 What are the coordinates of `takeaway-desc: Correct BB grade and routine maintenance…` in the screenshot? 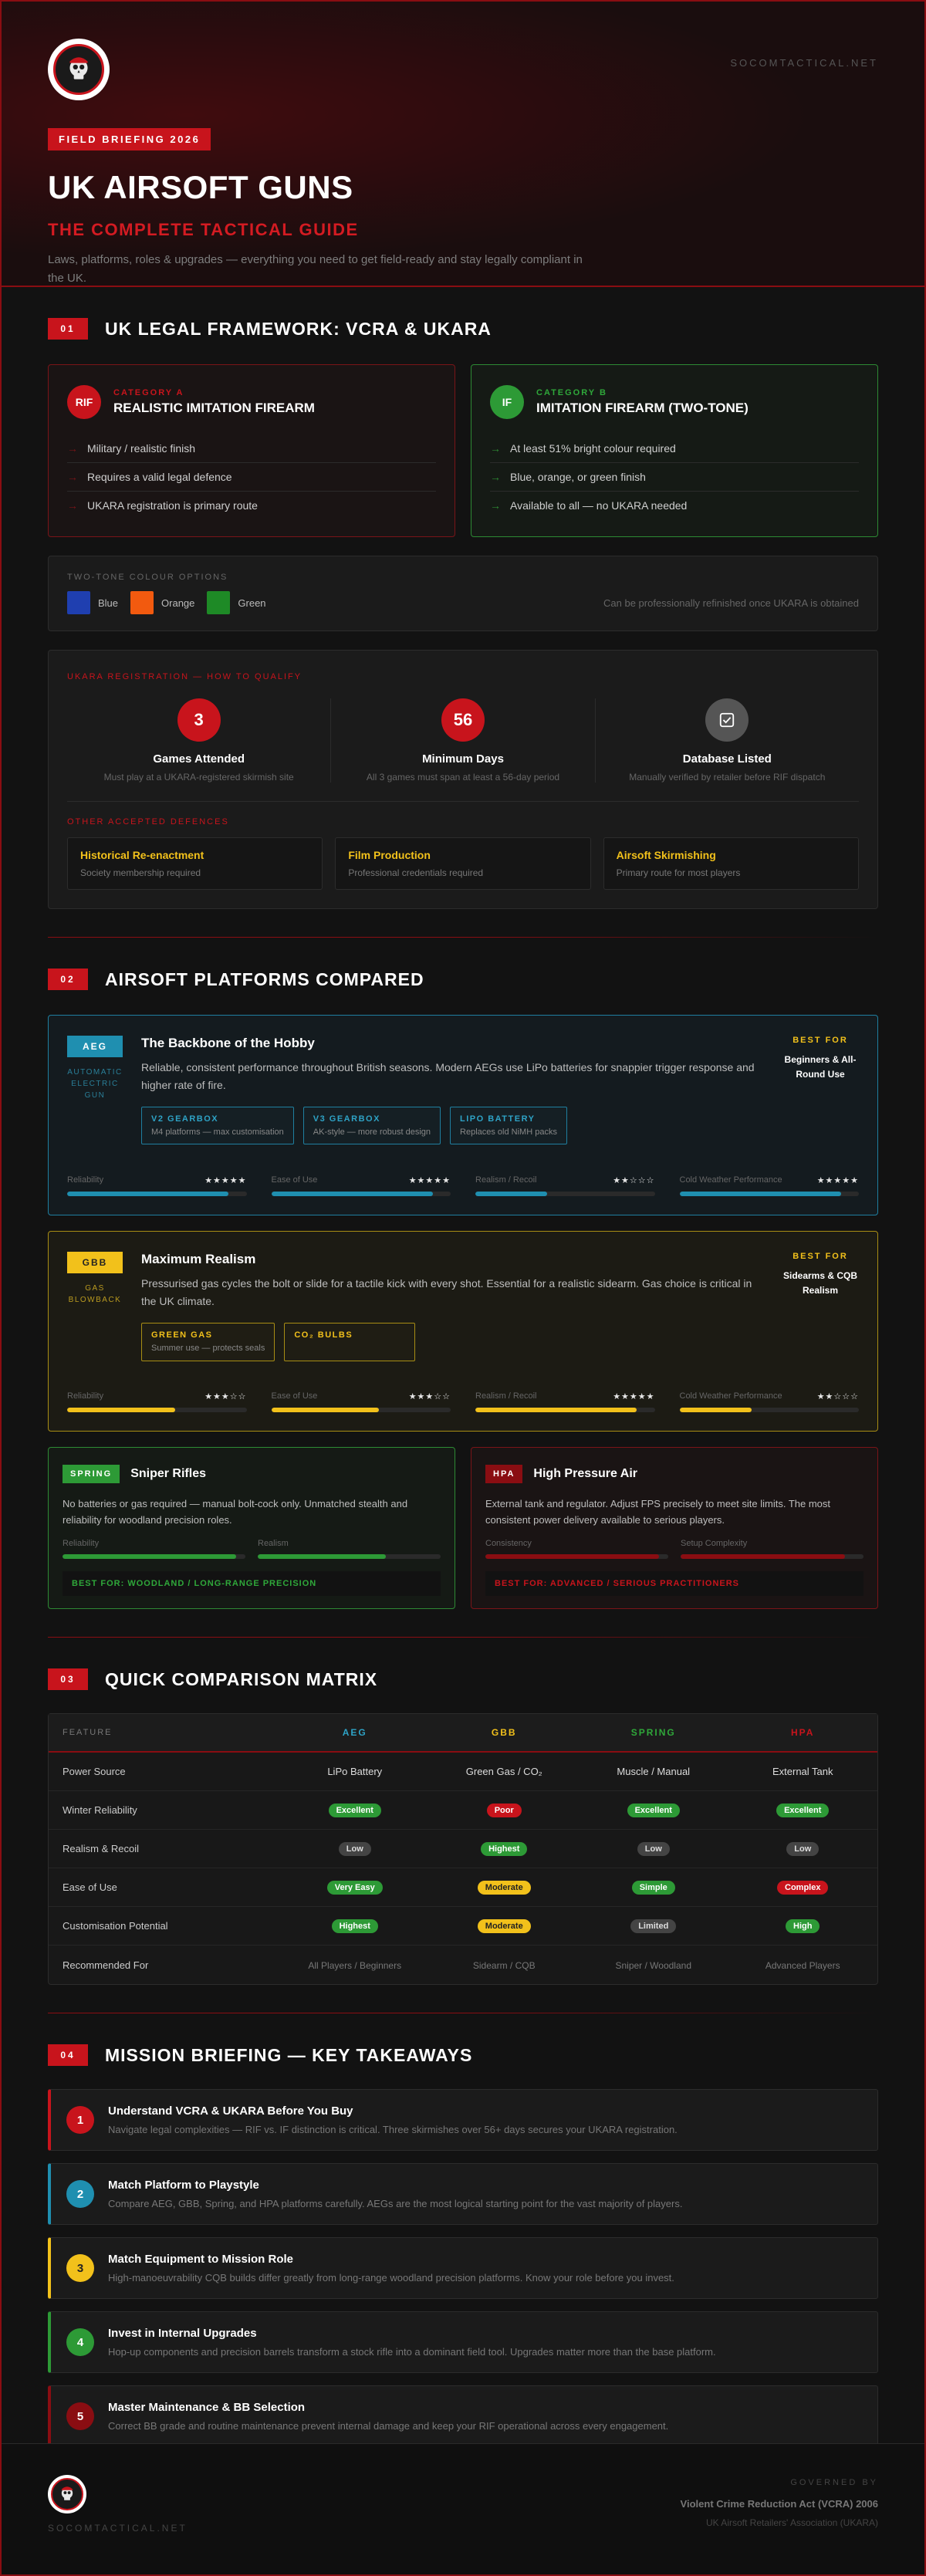 It's located at (388, 2426).